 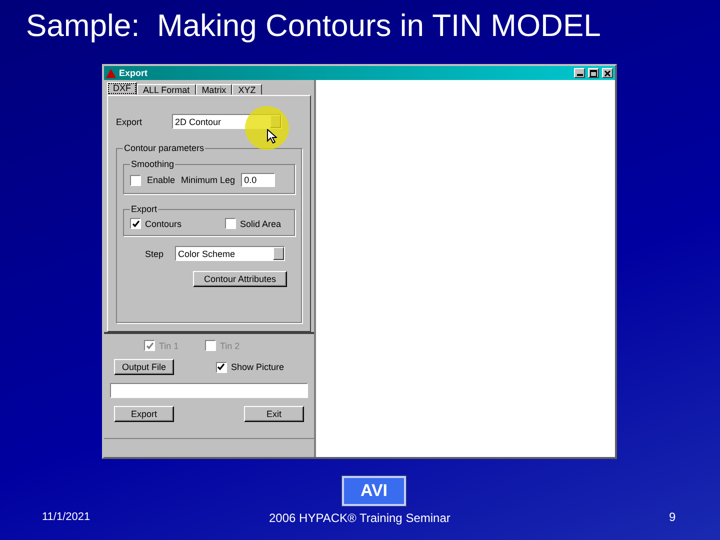 I want to click on dialog-button: Export, so click(x=144, y=414).